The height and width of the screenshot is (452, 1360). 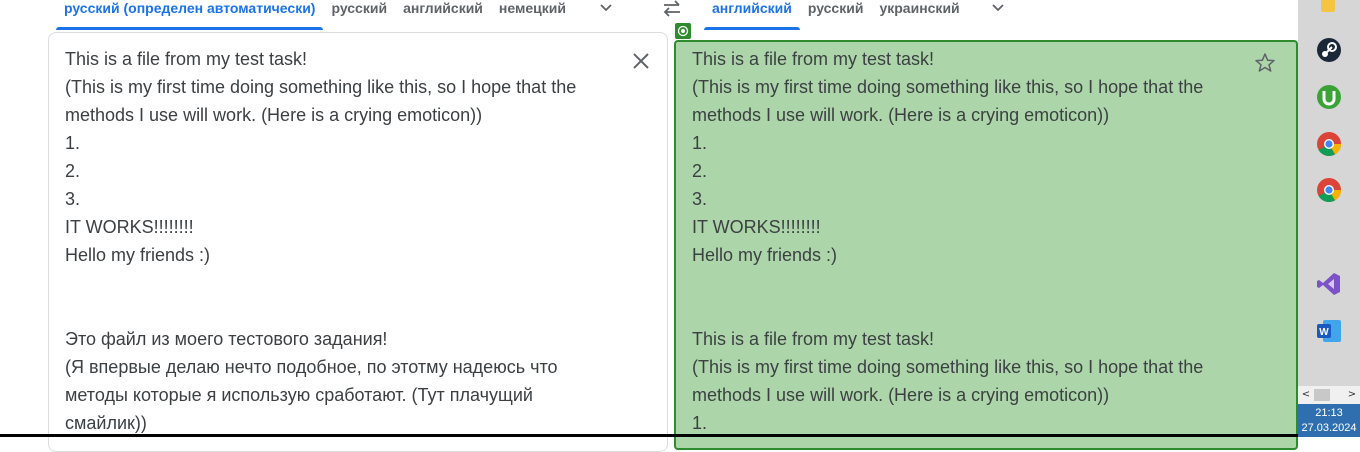 What do you see at coordinates (1329, 97) in the screenshot?
I see `utorrent-icon` at bounding box center [1329, 97].